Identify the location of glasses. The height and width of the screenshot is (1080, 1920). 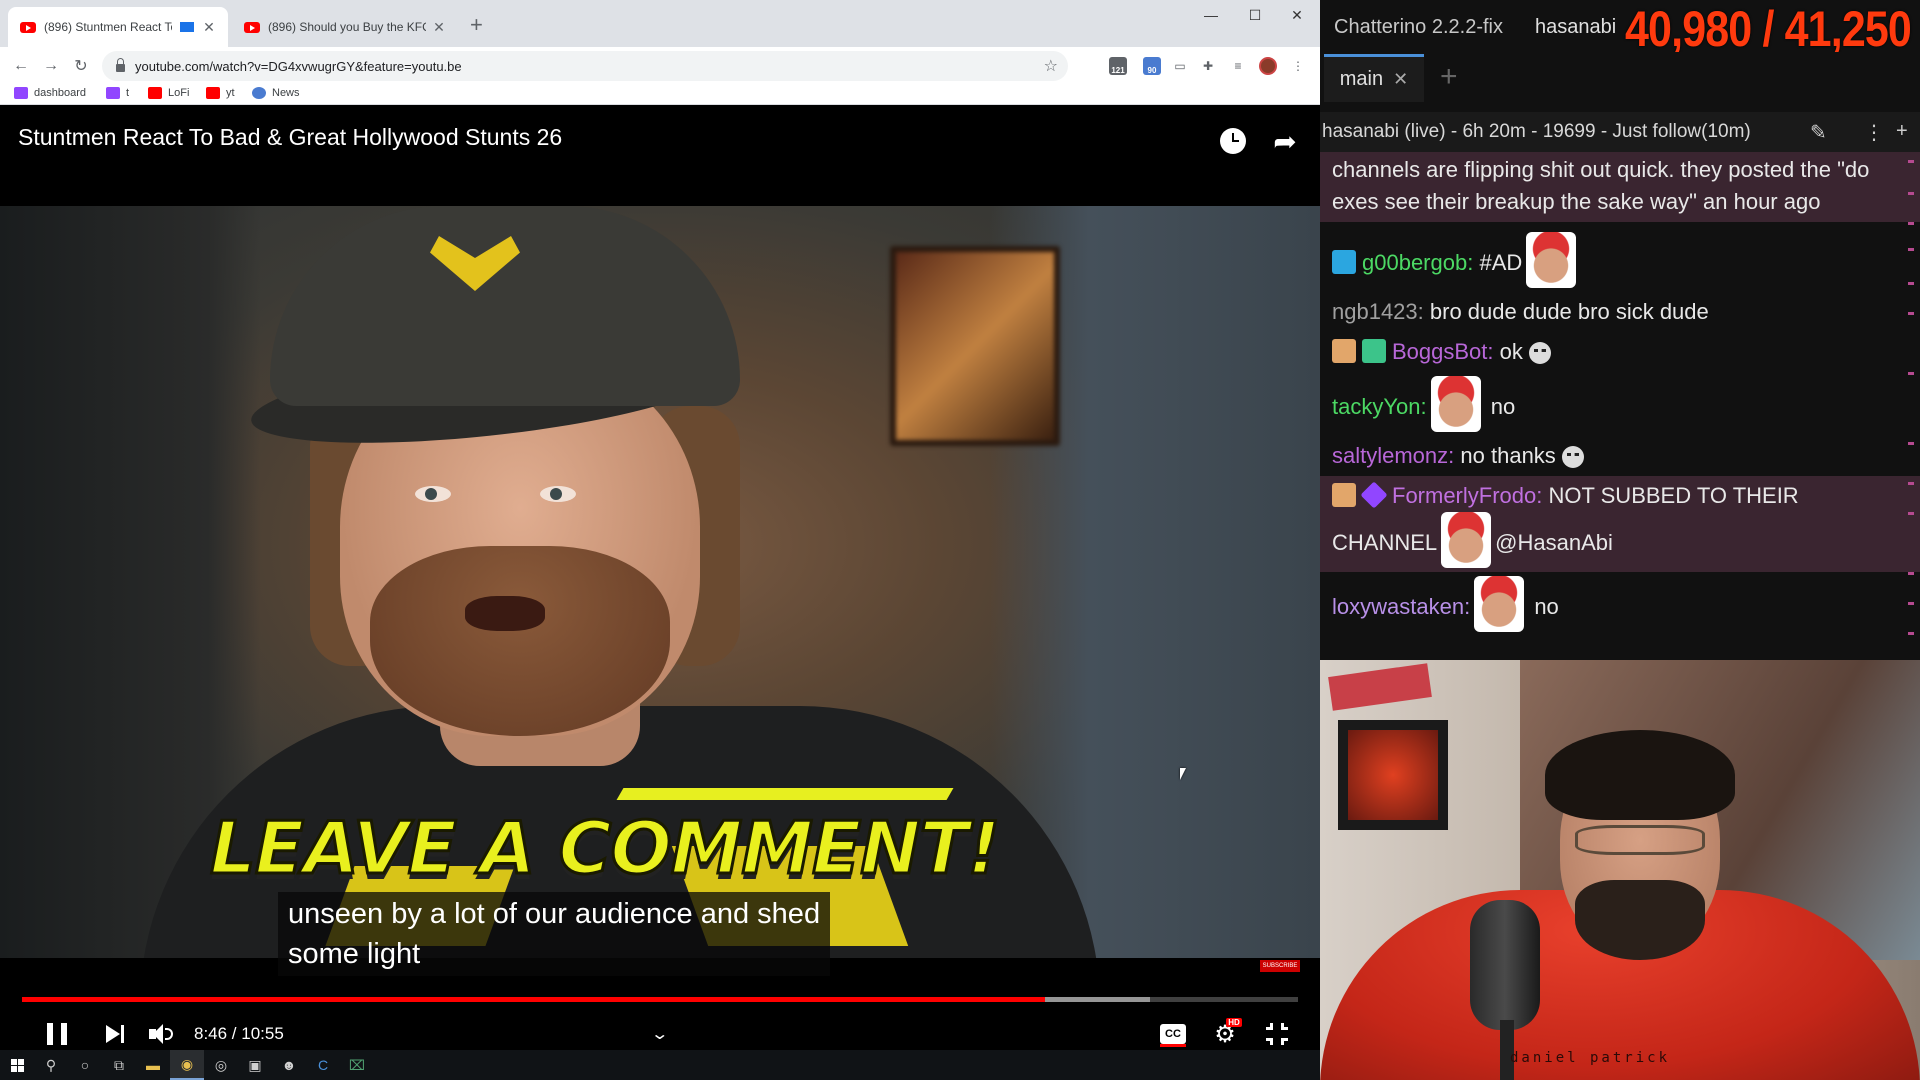
(1640, 840).